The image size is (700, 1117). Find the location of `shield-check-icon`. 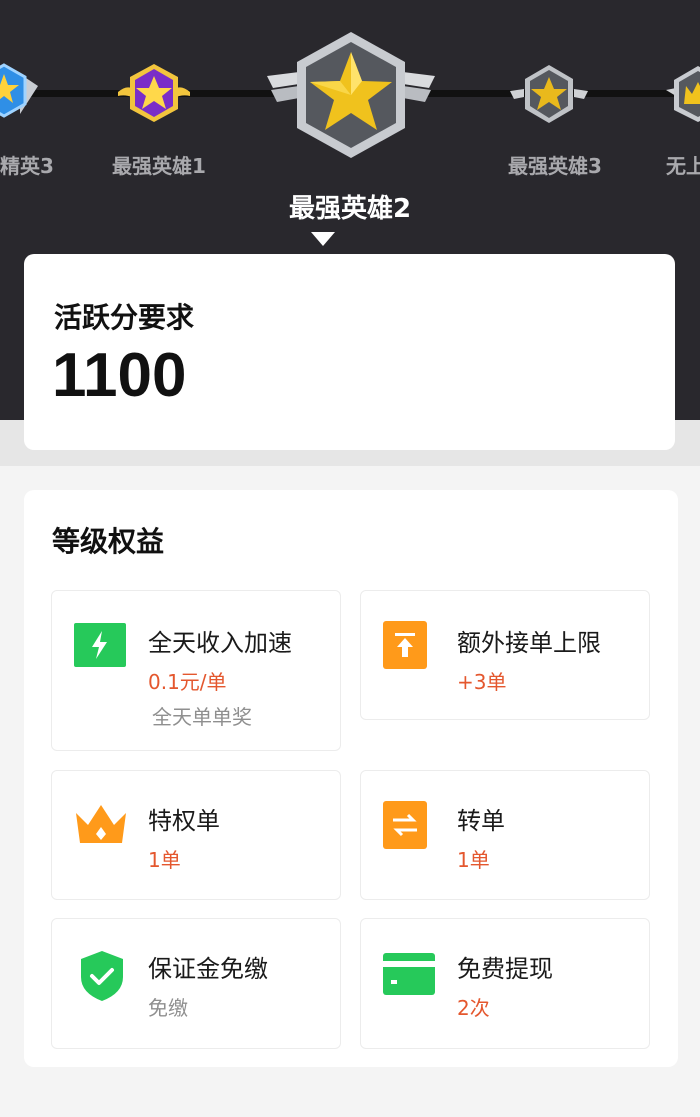

shield-check-icon is located at coordinates (102, 978).